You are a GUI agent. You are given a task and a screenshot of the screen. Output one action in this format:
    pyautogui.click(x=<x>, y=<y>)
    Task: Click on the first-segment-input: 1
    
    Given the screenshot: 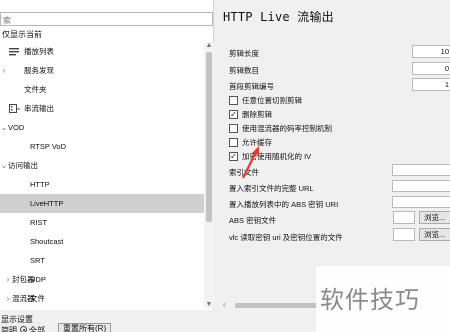 What is the action you would take?
    pyautogui.click(x=431, y=84)
    